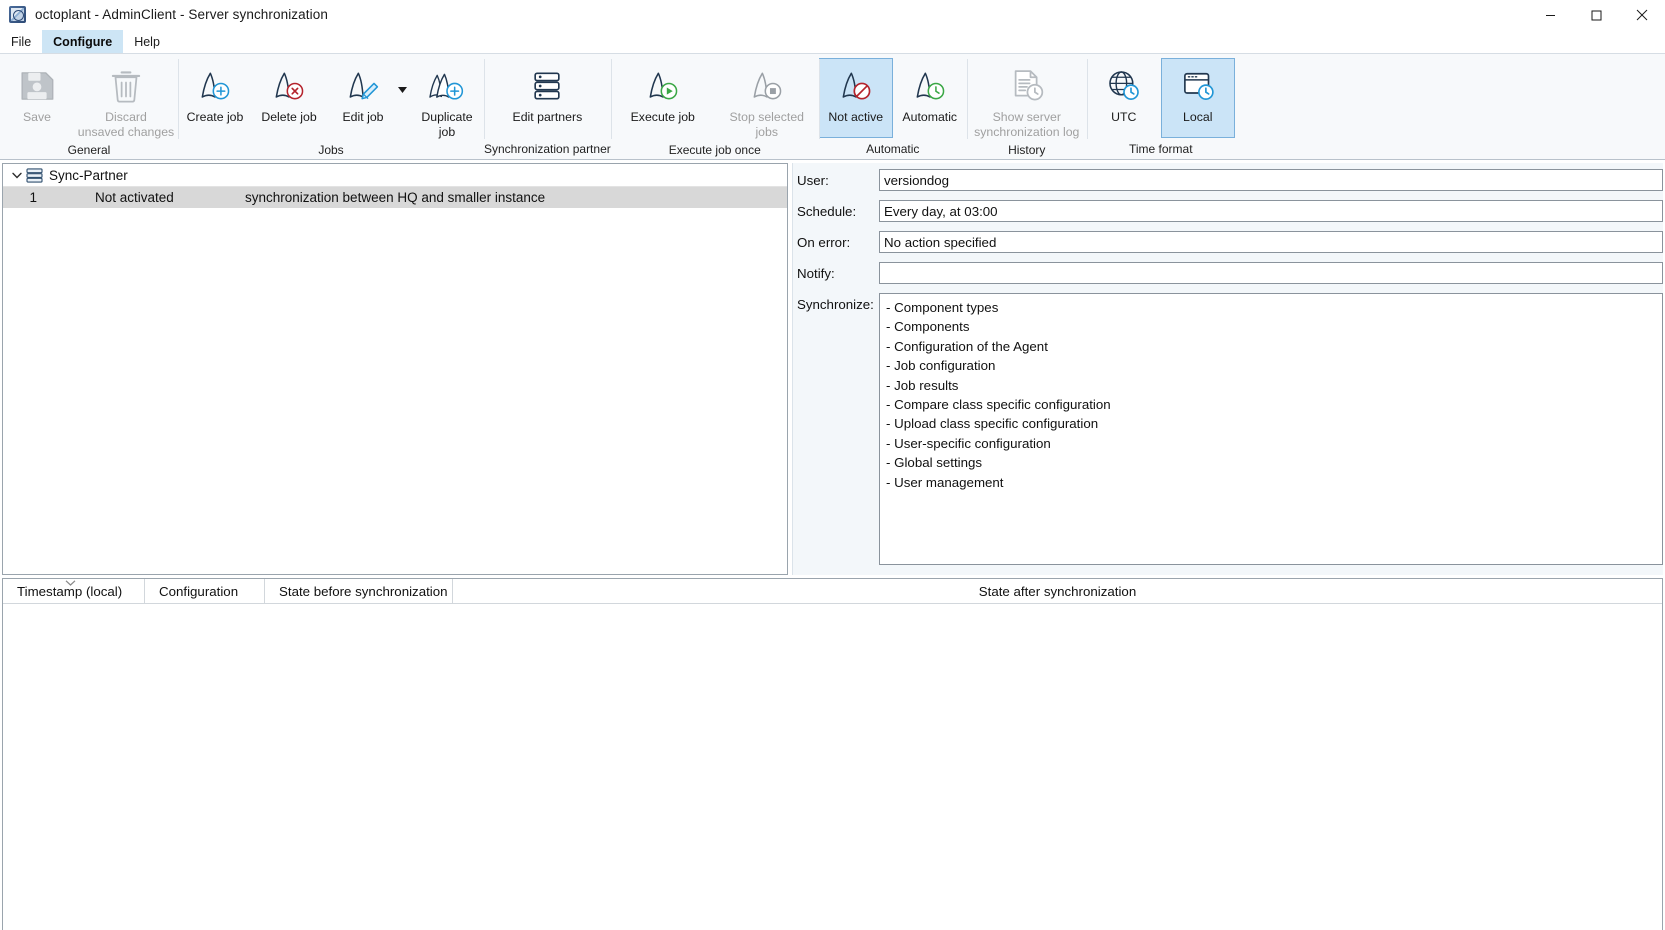 The height and width of the screenshot is (930, 1665). I want to click on utc-label: UTC, so click(1124, 117).